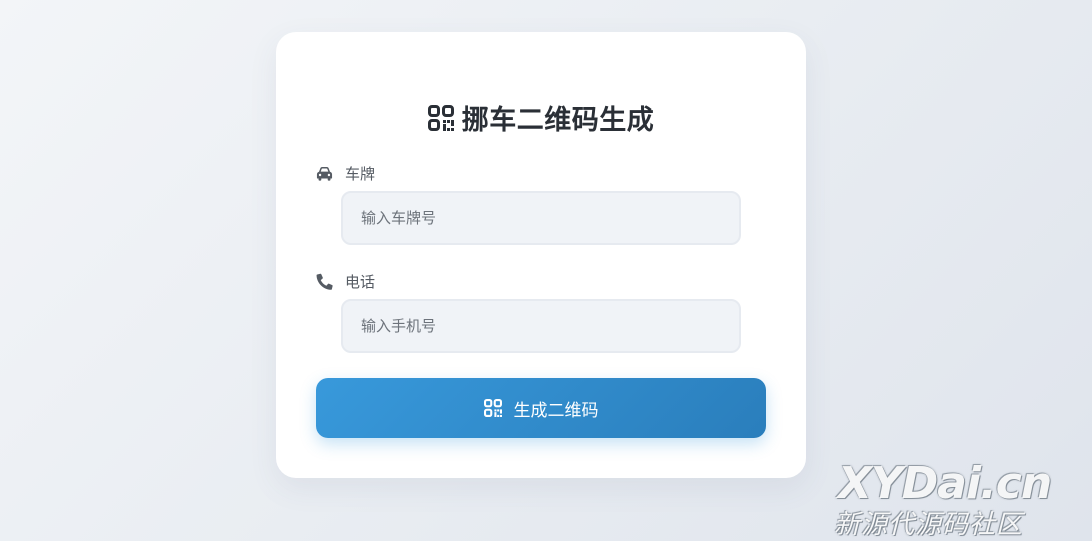 The width and height of the screenshot is (1092, 541). I want to click on watermark-domain: XYDai.cn, so click(945, 483).